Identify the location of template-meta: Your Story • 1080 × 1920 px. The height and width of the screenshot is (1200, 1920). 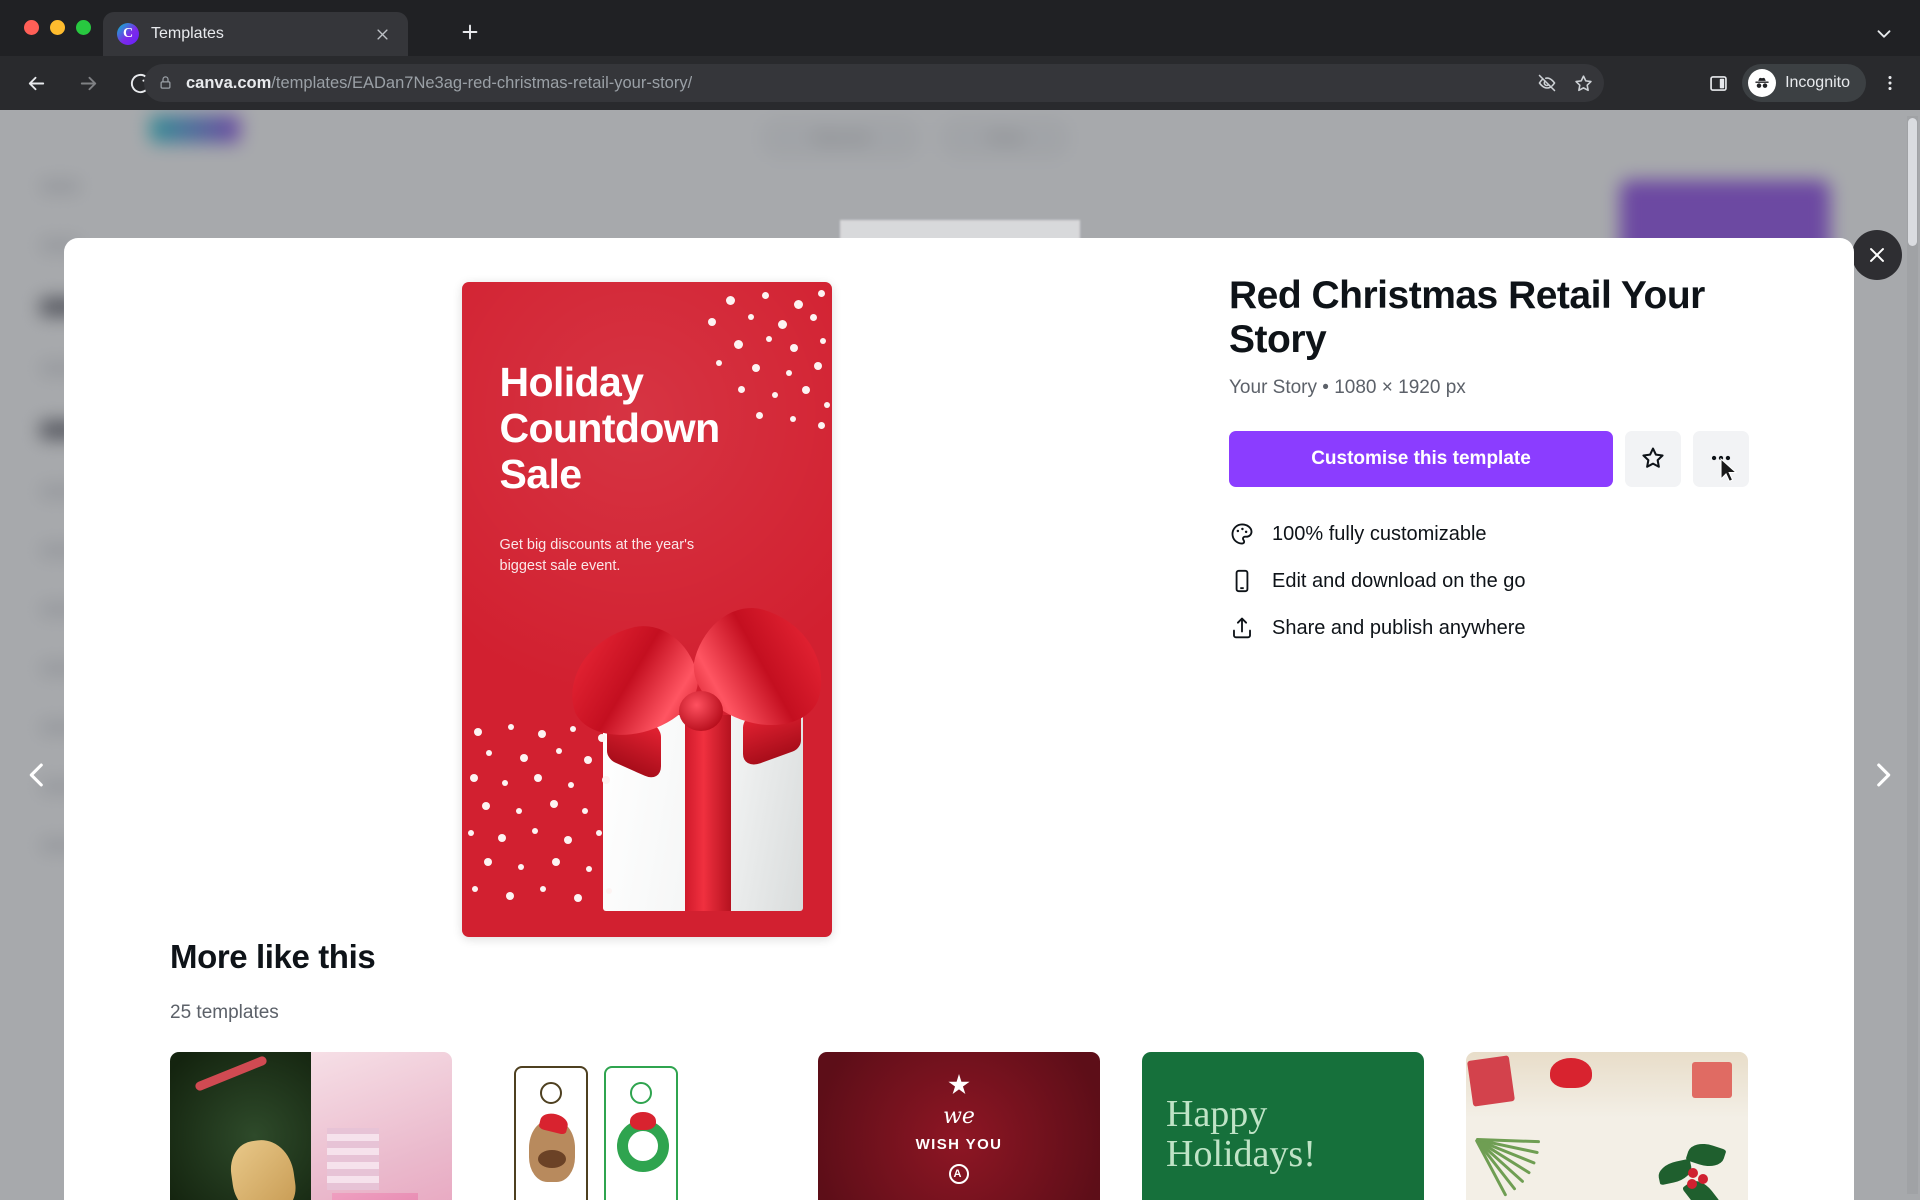
(1347, 388).